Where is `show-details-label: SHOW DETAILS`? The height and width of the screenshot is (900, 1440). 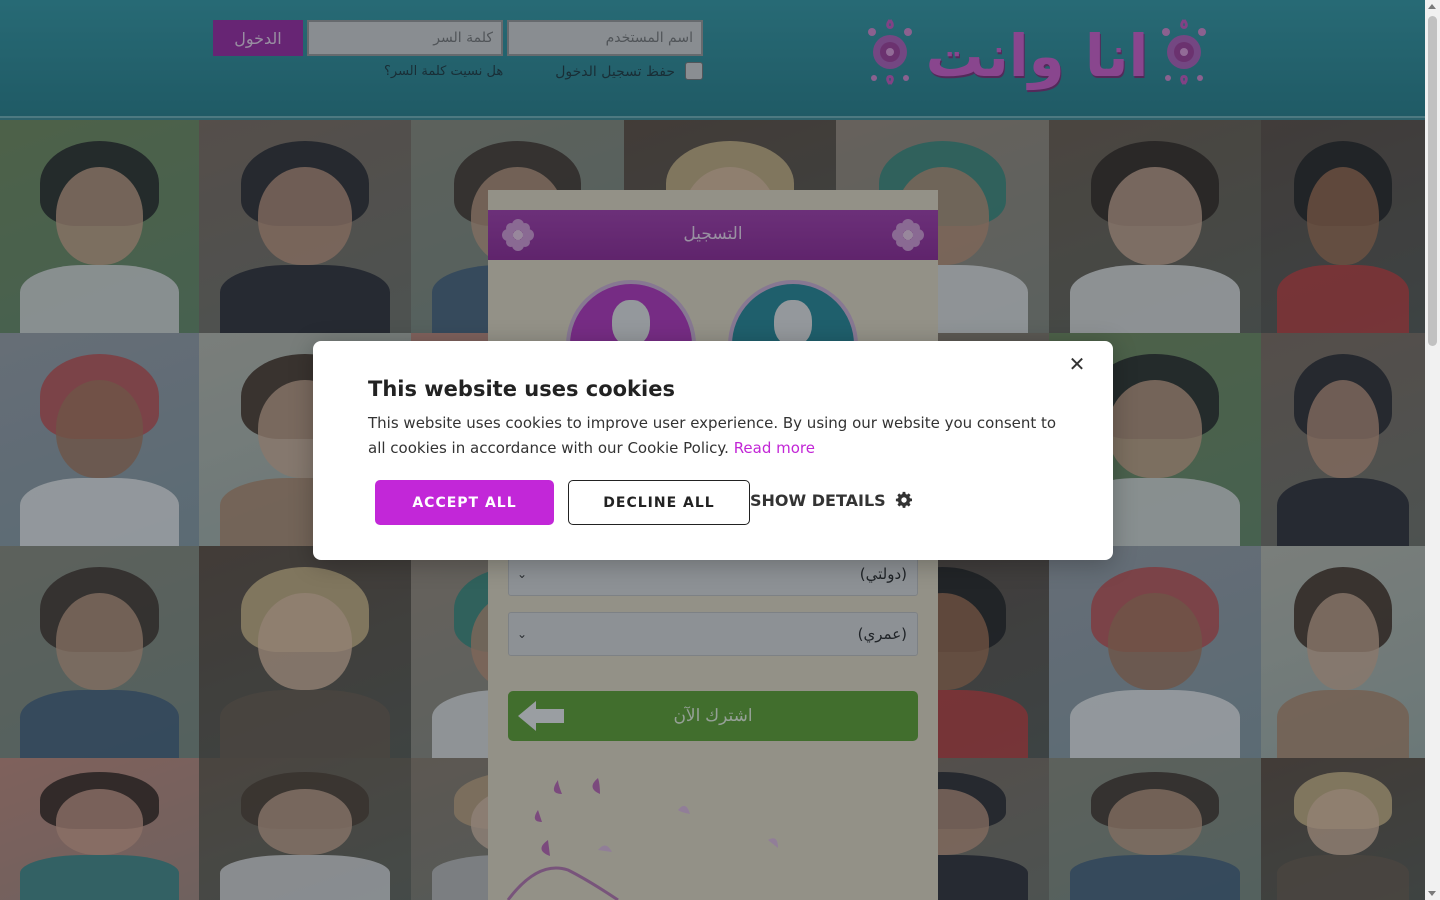 show-details-label: SHOW DETAILS is located at coordinates (818, 500).